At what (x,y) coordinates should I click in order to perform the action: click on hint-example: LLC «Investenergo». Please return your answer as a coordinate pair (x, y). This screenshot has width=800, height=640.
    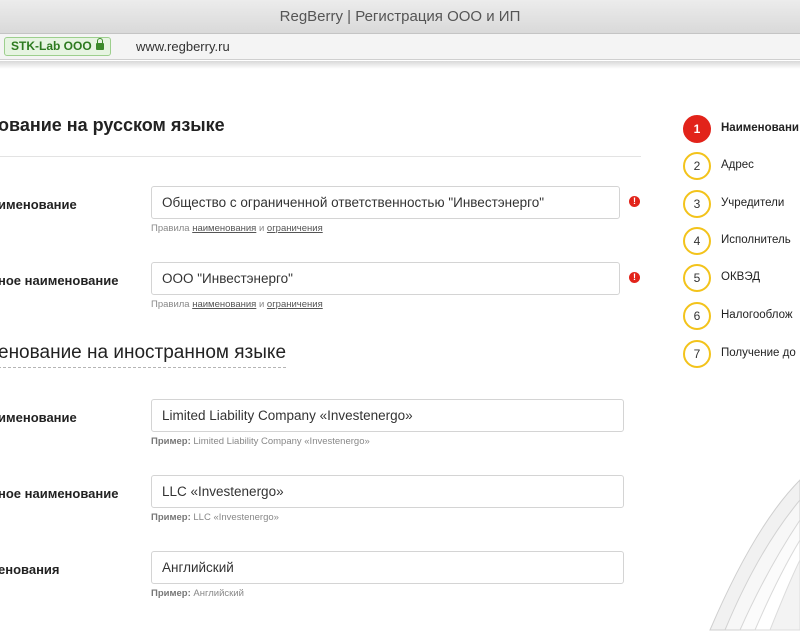
    Looking at the image, I should click on (236, 517).